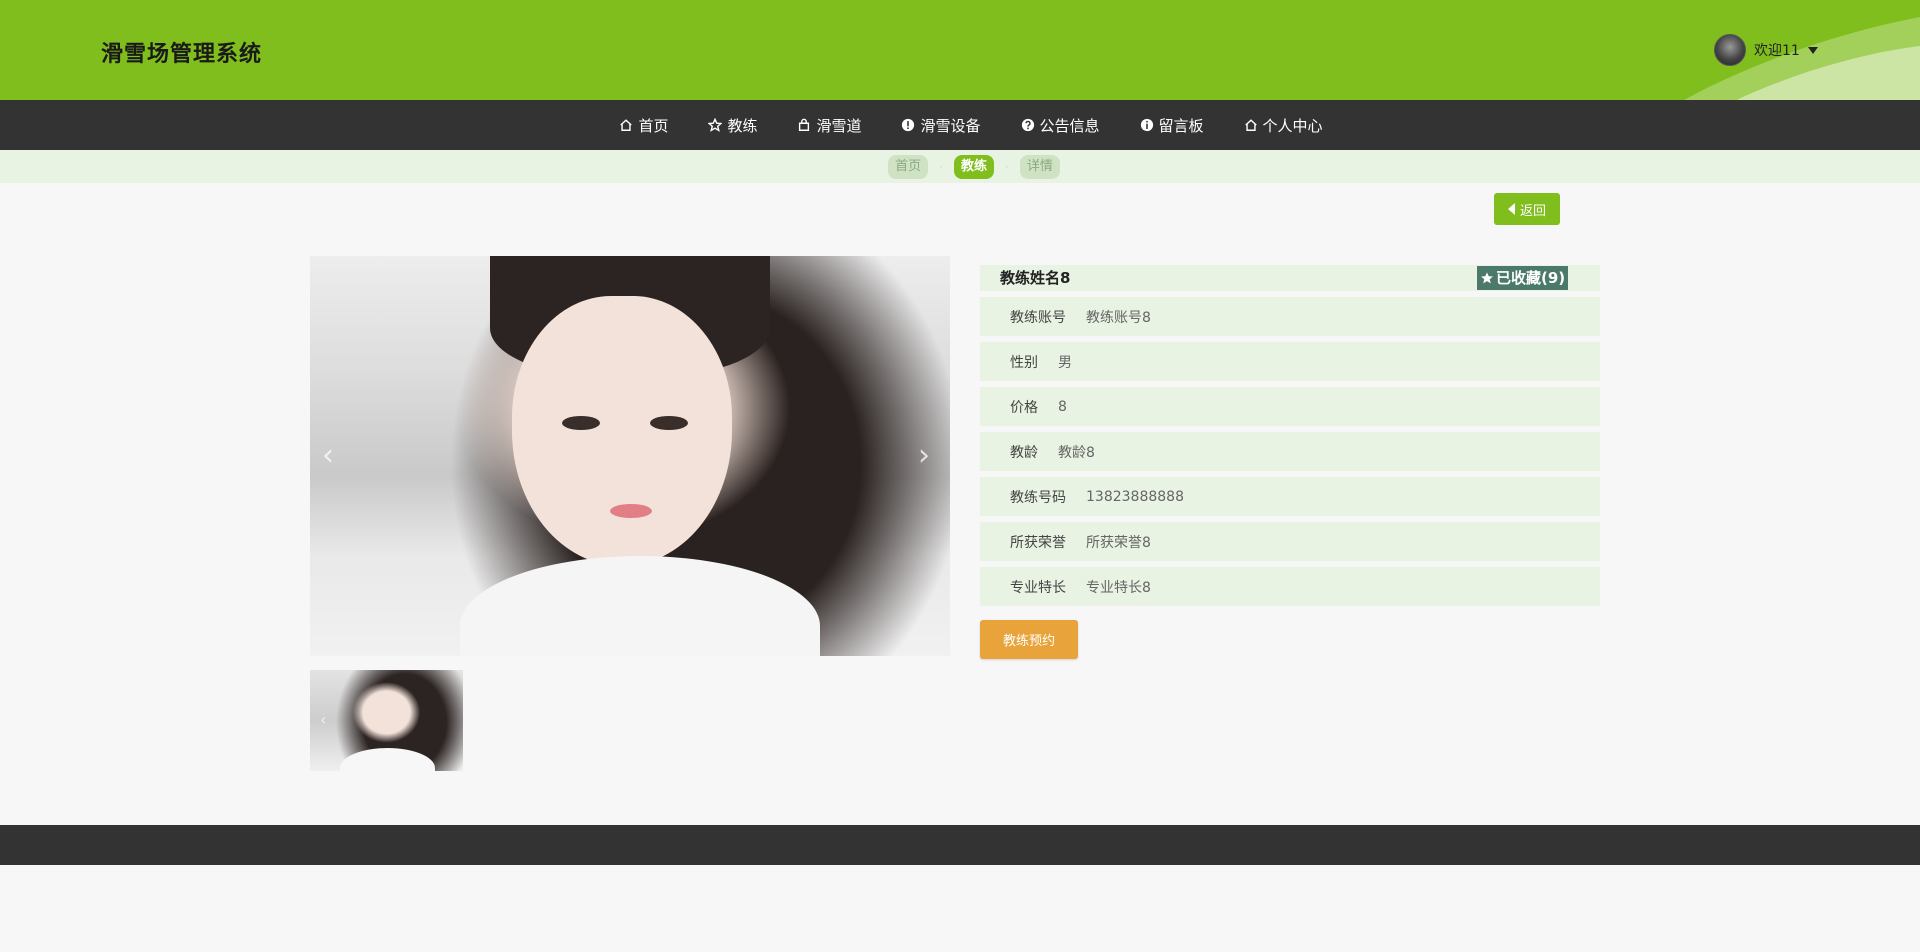 The width and height of the screenshot is (1920, 952). Describe the element at coordinates (1029, 639) in the screenshot. I see `book-coach-button: 教练预约` at that location.